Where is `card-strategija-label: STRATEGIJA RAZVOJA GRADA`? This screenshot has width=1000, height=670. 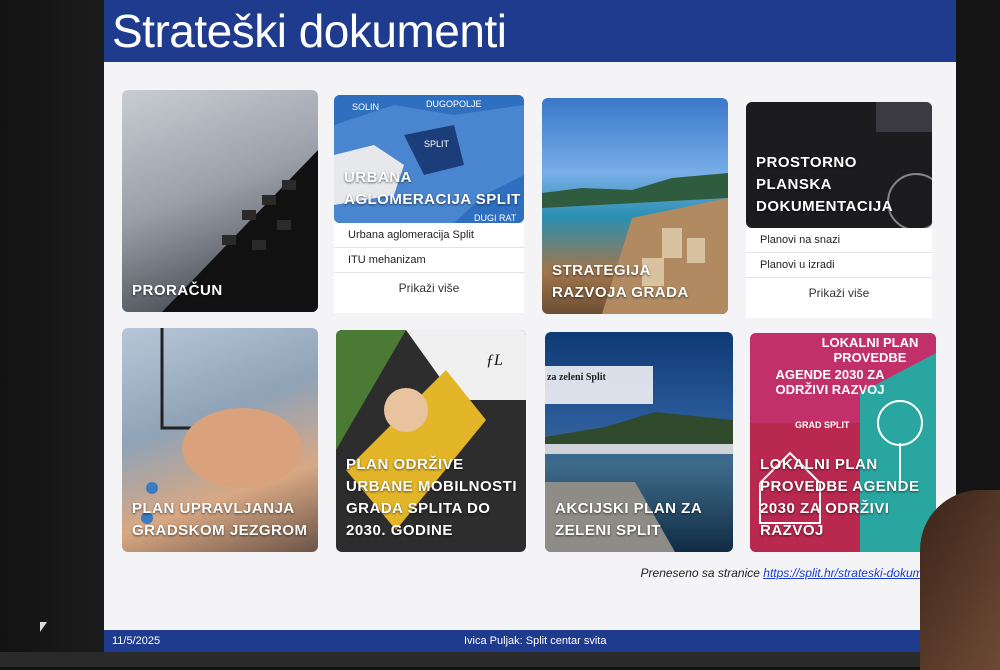 card-strategija-label: STRATEGIJA RAZVOJA GRADA is located at coordinates (620, 281).